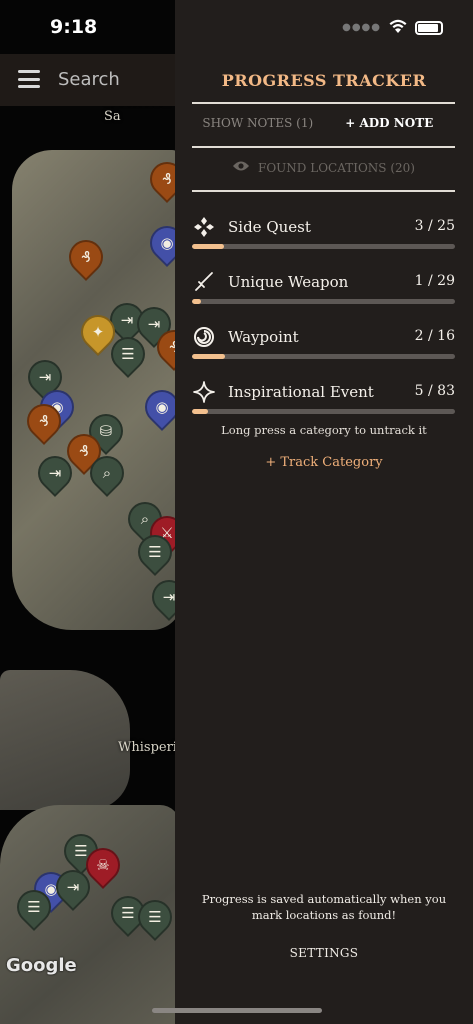 This screenshot has height=1024, width=473. What do you see at coordinates (263, 337) in the screenshot?
I see `category-name: Waypoint` at bounding box center [263, 337].